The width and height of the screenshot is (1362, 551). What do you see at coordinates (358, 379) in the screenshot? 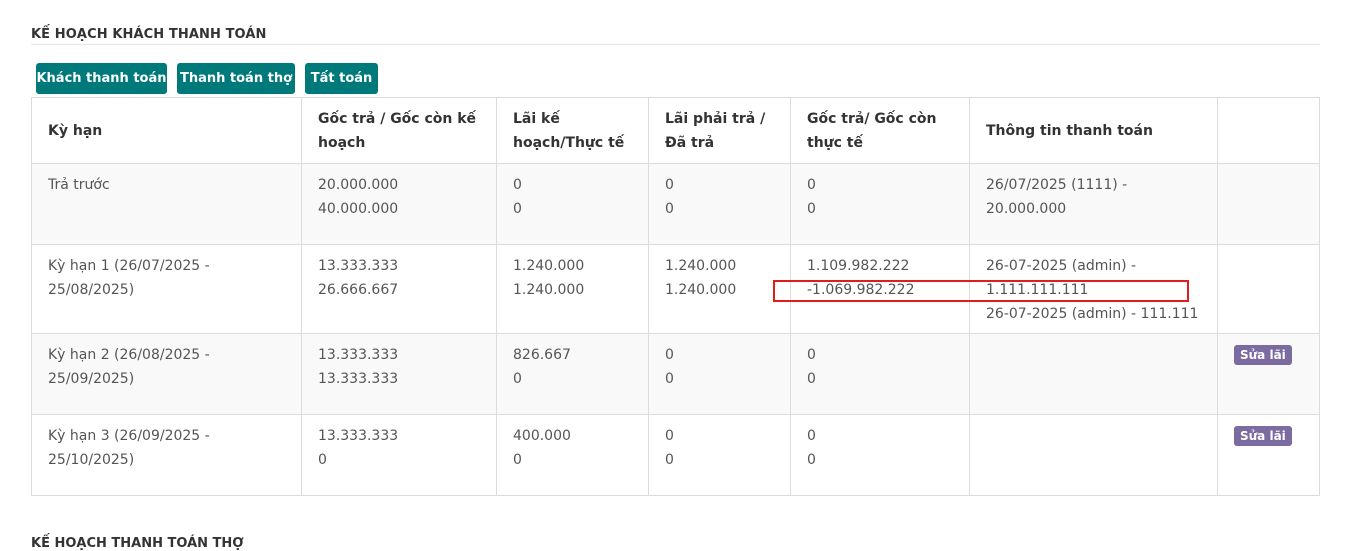
I see `principal-plan-remaining: 13.333.333` at bounding box center [358, 379].